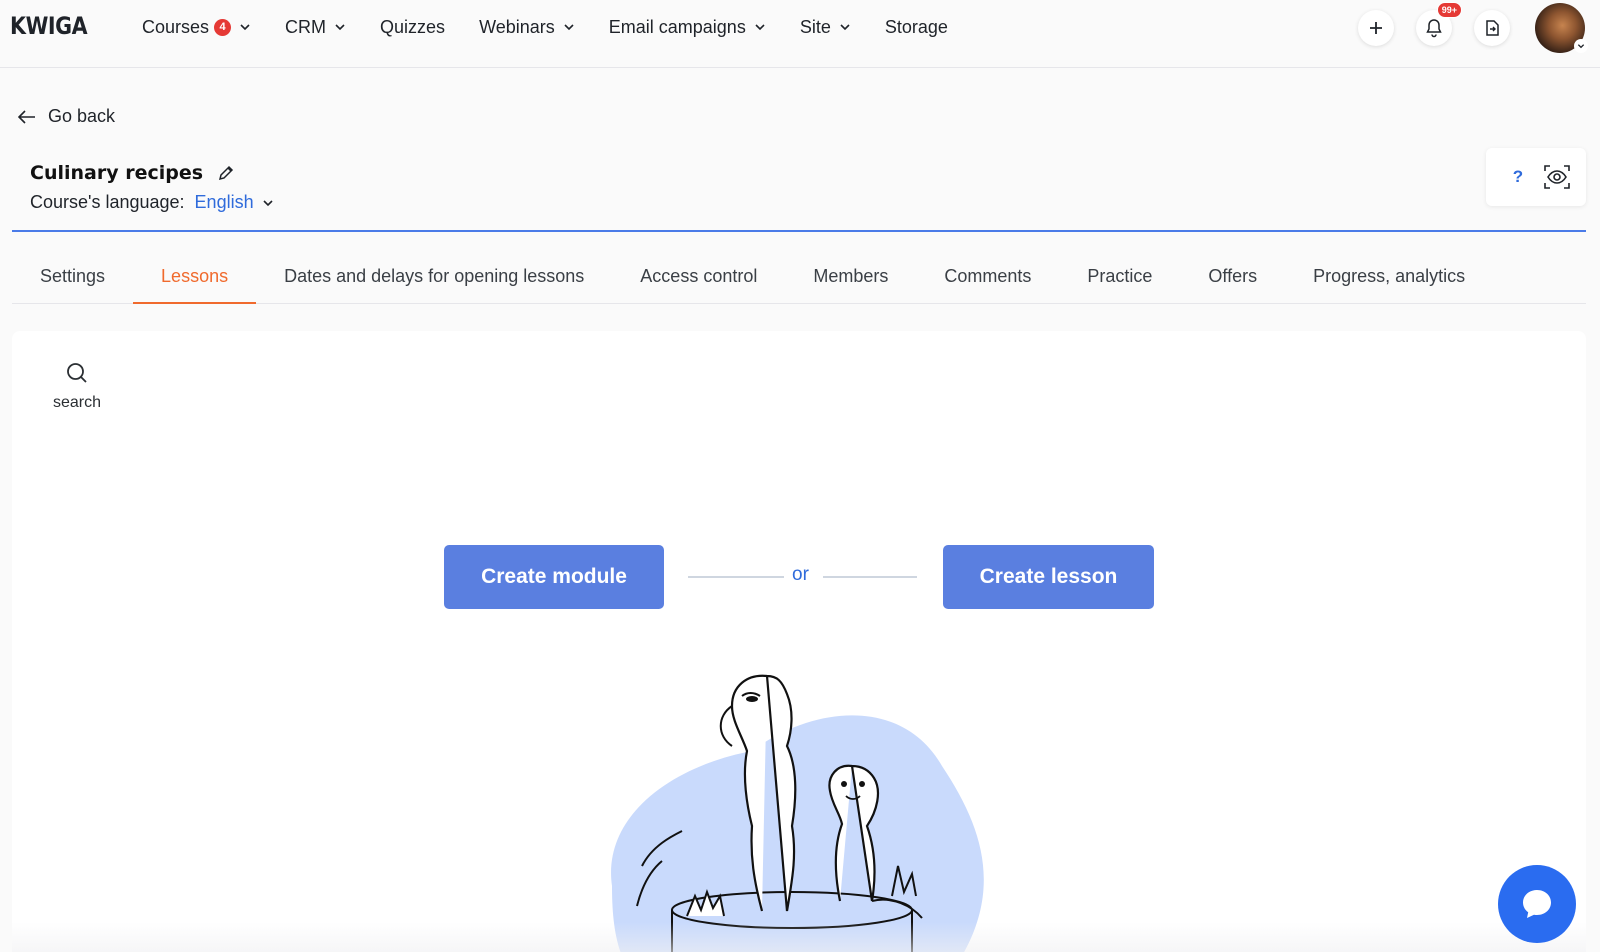 This screenshot has height=952, width=1600. What do you see at coordinates (1518, 177) in the screenshot?
I see `help-button: ?` at bounding box center [1518, 177].